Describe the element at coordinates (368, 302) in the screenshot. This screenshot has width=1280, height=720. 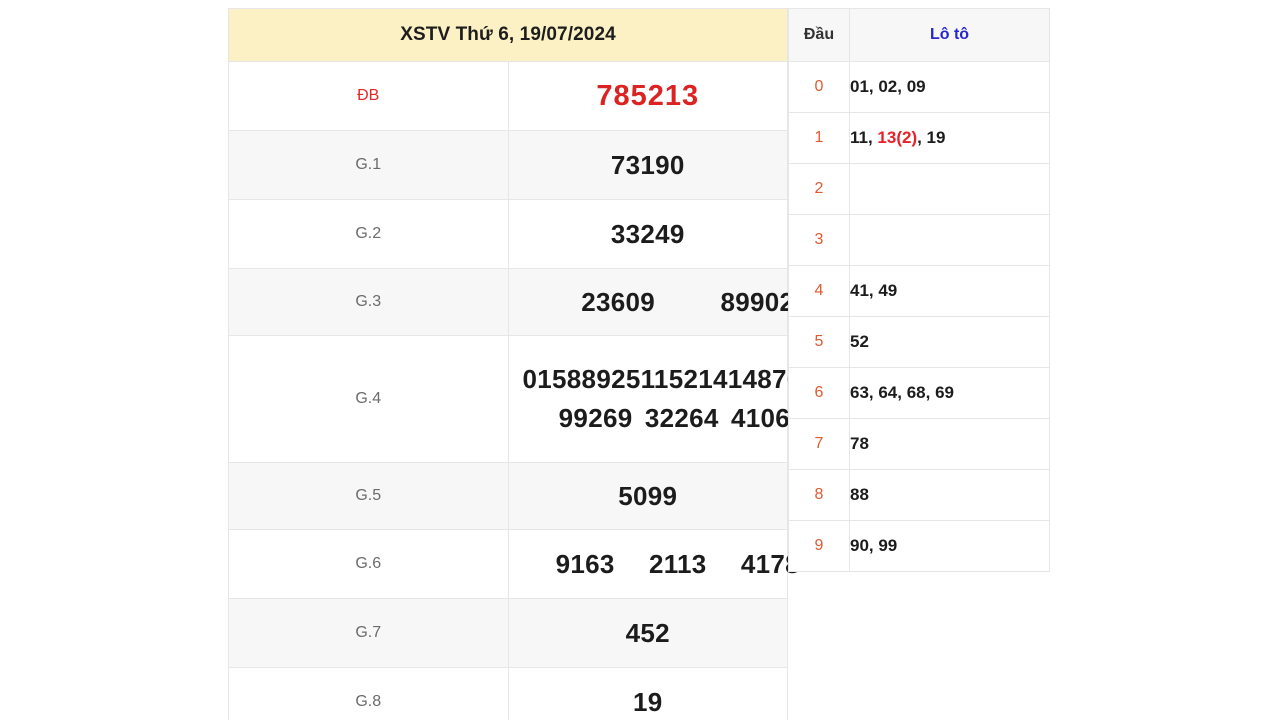
I see `prize-label-g3: G.3` at that location.